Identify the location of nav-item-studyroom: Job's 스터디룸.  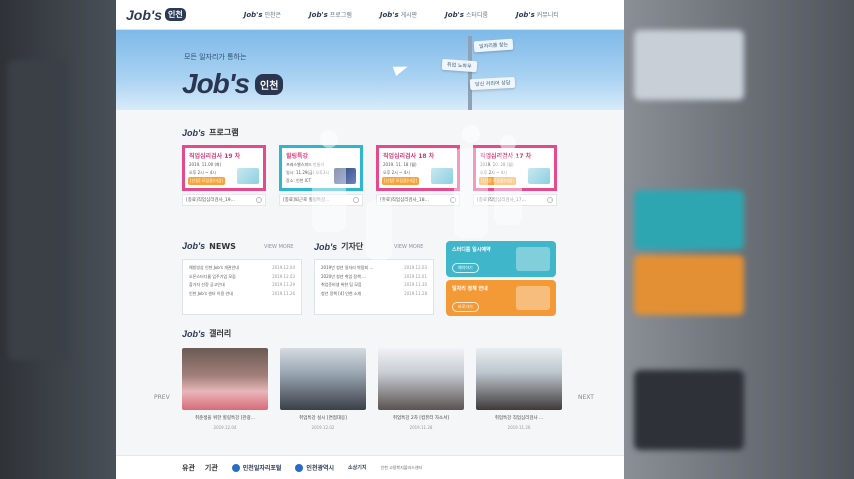
(466, 15).